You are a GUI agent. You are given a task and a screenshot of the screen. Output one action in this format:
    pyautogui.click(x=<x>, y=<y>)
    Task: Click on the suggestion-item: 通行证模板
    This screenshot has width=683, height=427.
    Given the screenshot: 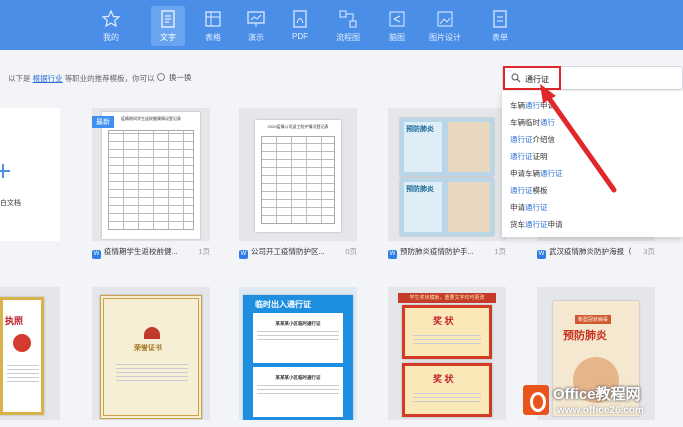 What is the action you would take?
    pyautogui.click(x=592, y=190)
    